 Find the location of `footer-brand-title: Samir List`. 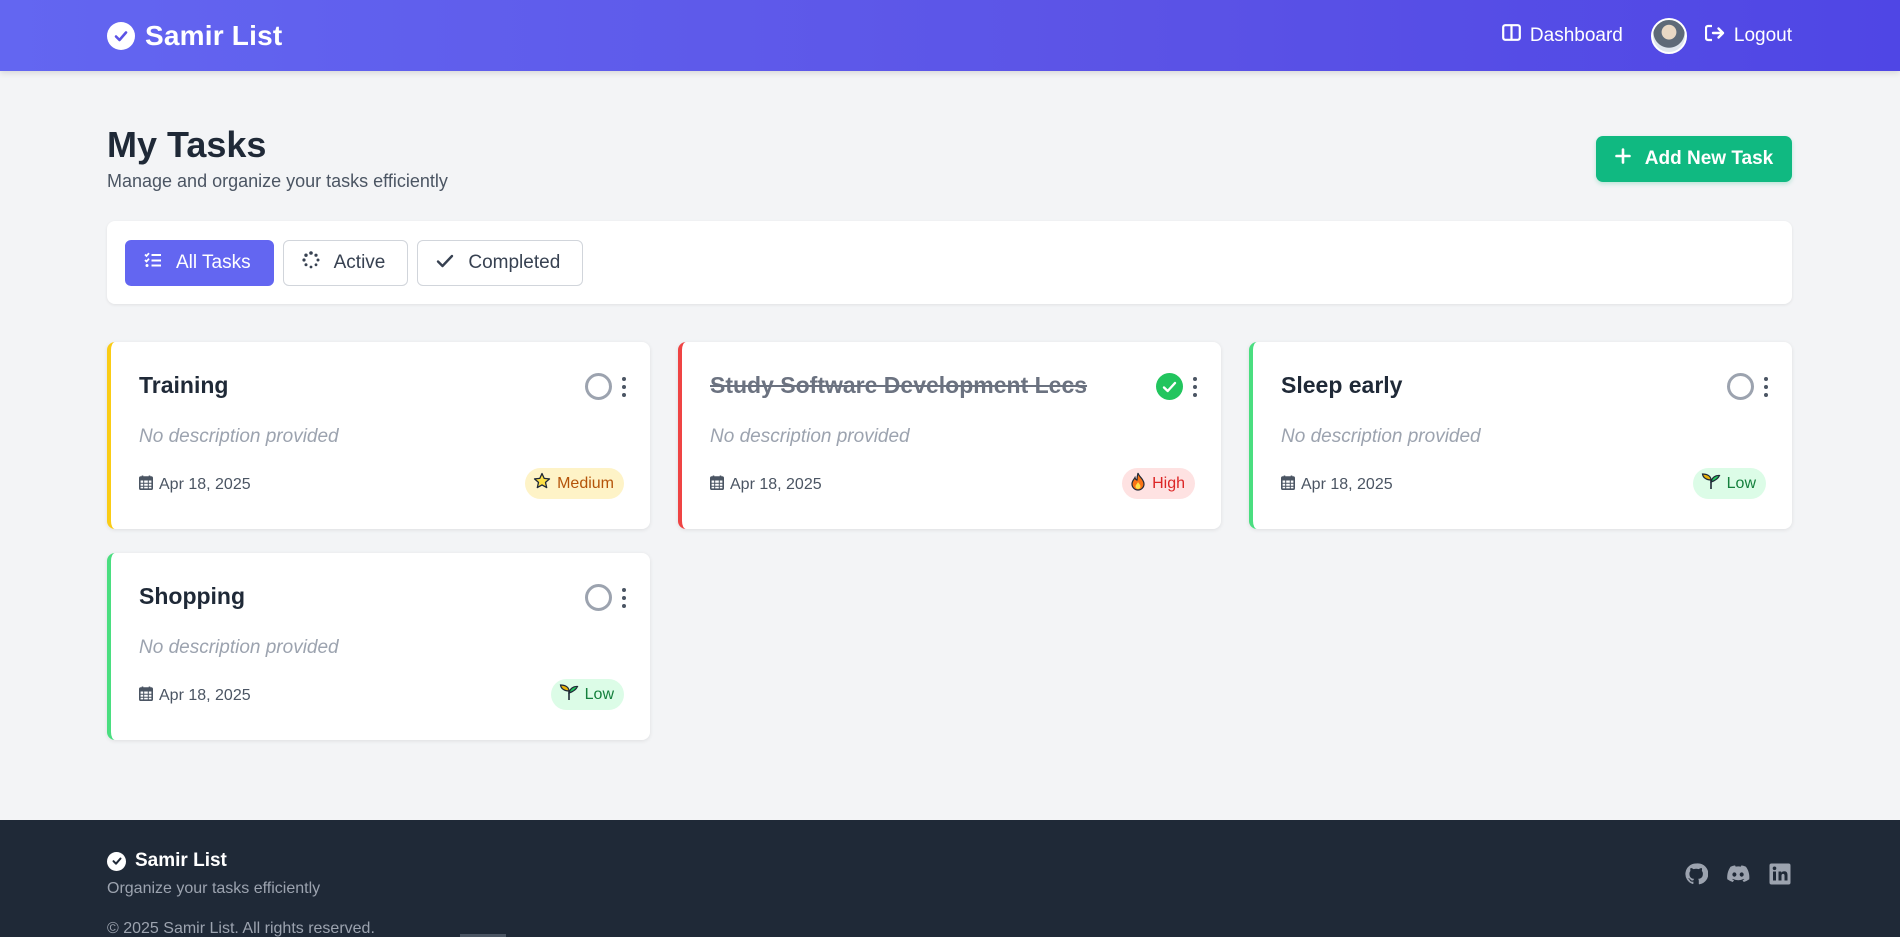

footer-brand-title: Samir List is located at coordinates (181, 860).